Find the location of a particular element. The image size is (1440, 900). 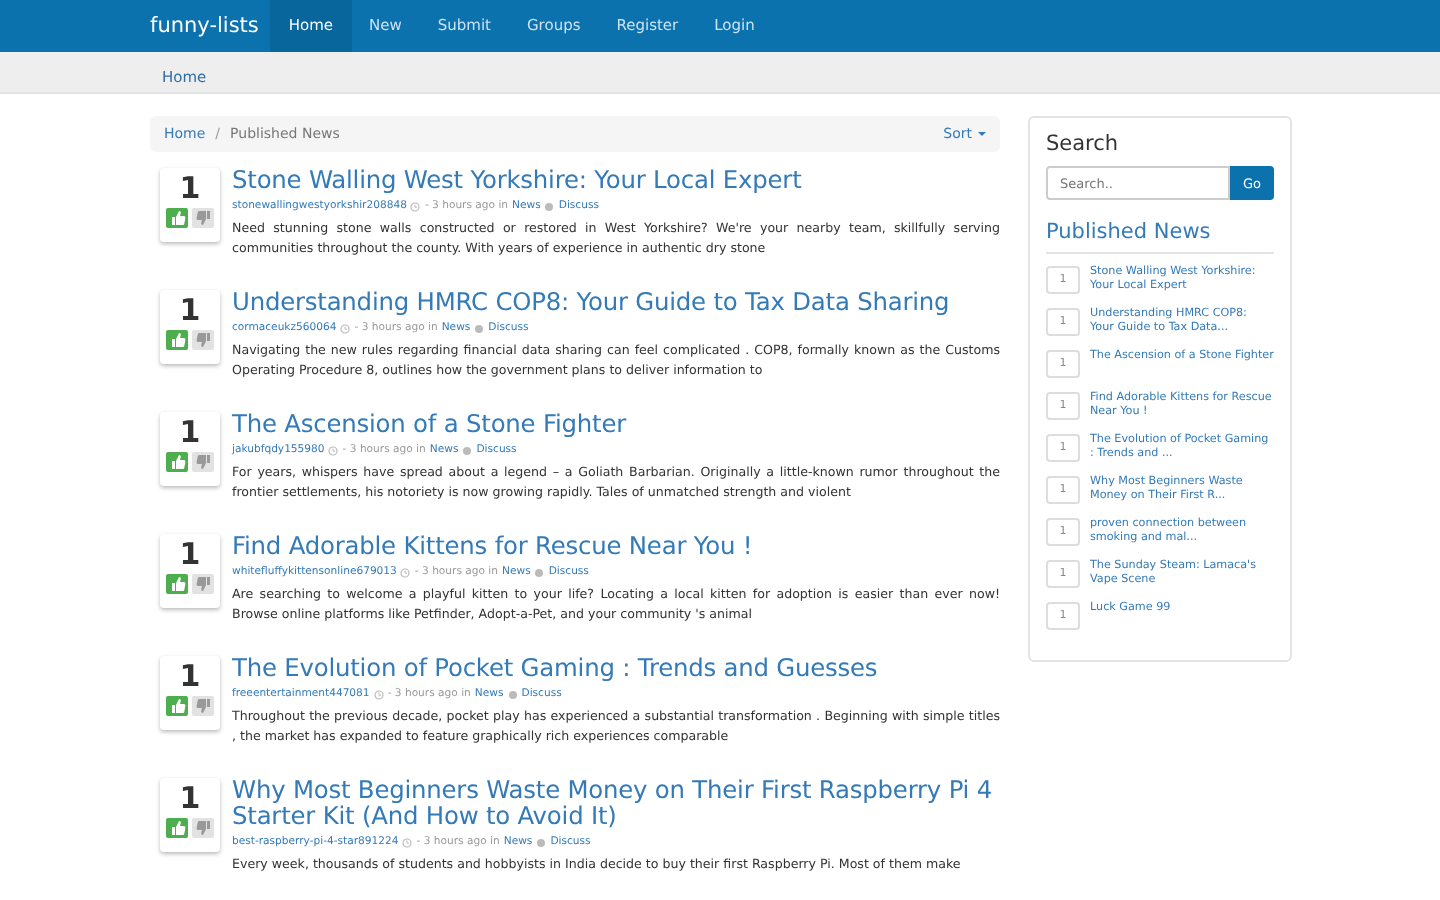

caret-icon is located at coordinates (982, 134).